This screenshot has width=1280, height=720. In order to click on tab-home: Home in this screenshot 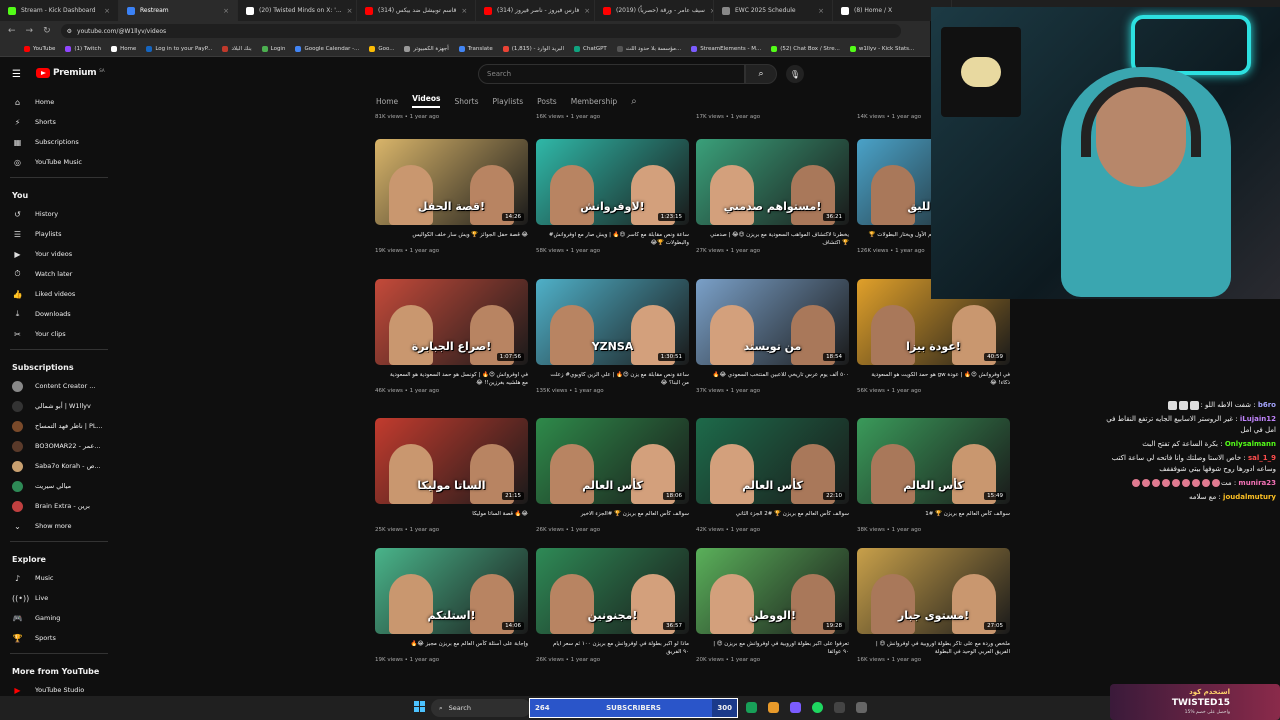, I will do `click(387, 101)`.